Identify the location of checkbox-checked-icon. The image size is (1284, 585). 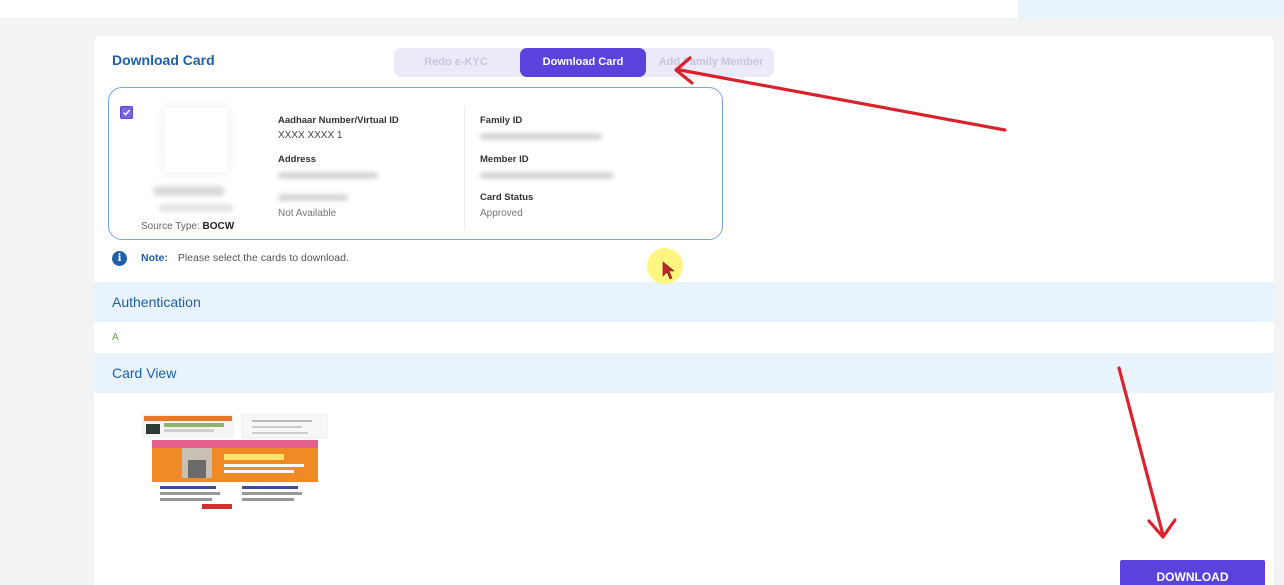
(126, 112).